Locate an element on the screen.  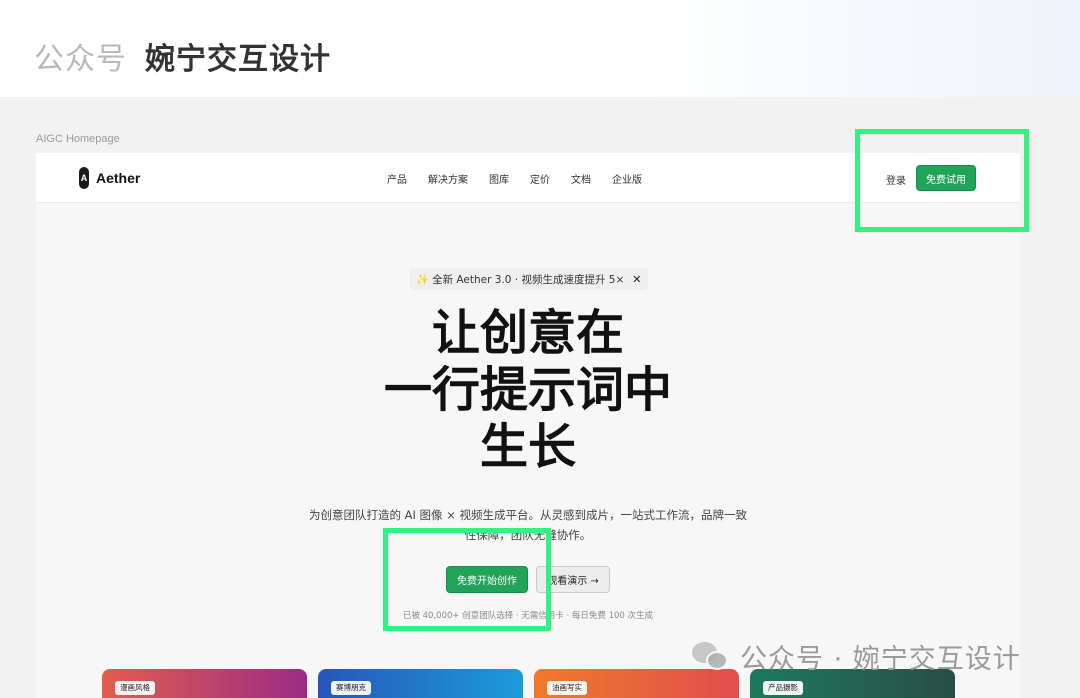
headline-line: 一行提示词中 is located at coordinates (527, 390).